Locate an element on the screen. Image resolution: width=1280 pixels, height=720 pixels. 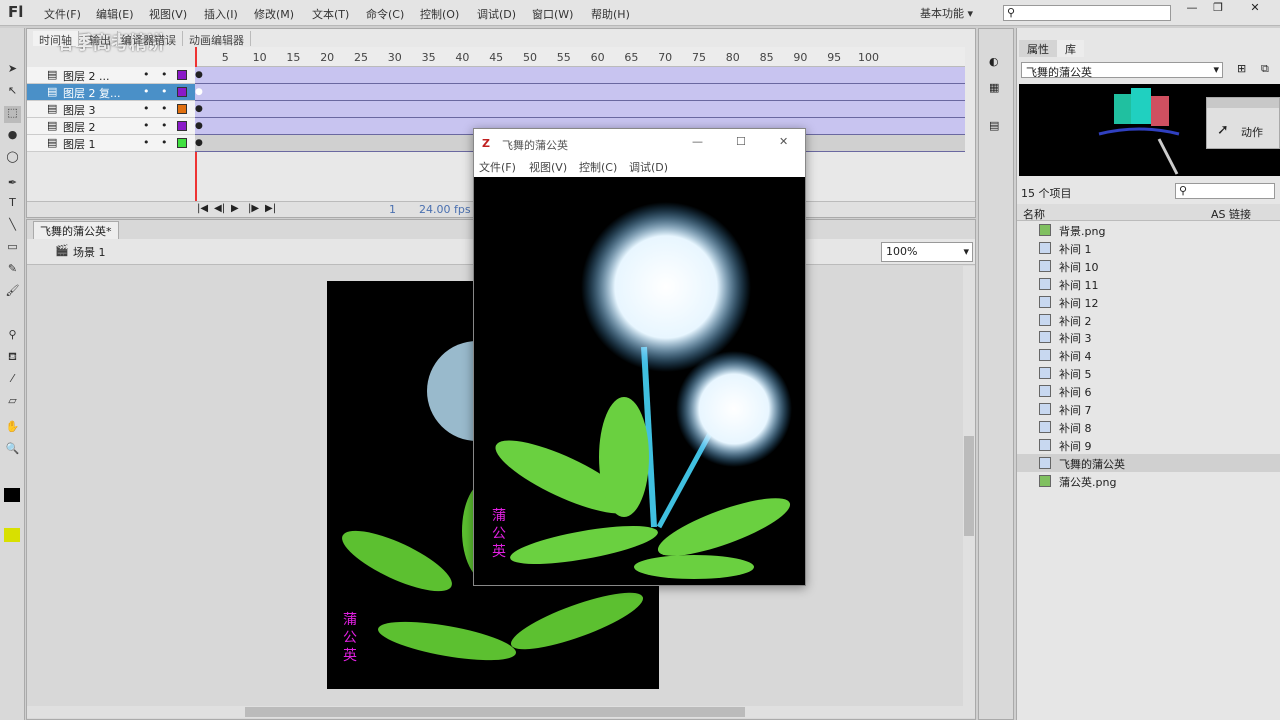
library-item: 补间 5 is located at coordinates (1148, 373).